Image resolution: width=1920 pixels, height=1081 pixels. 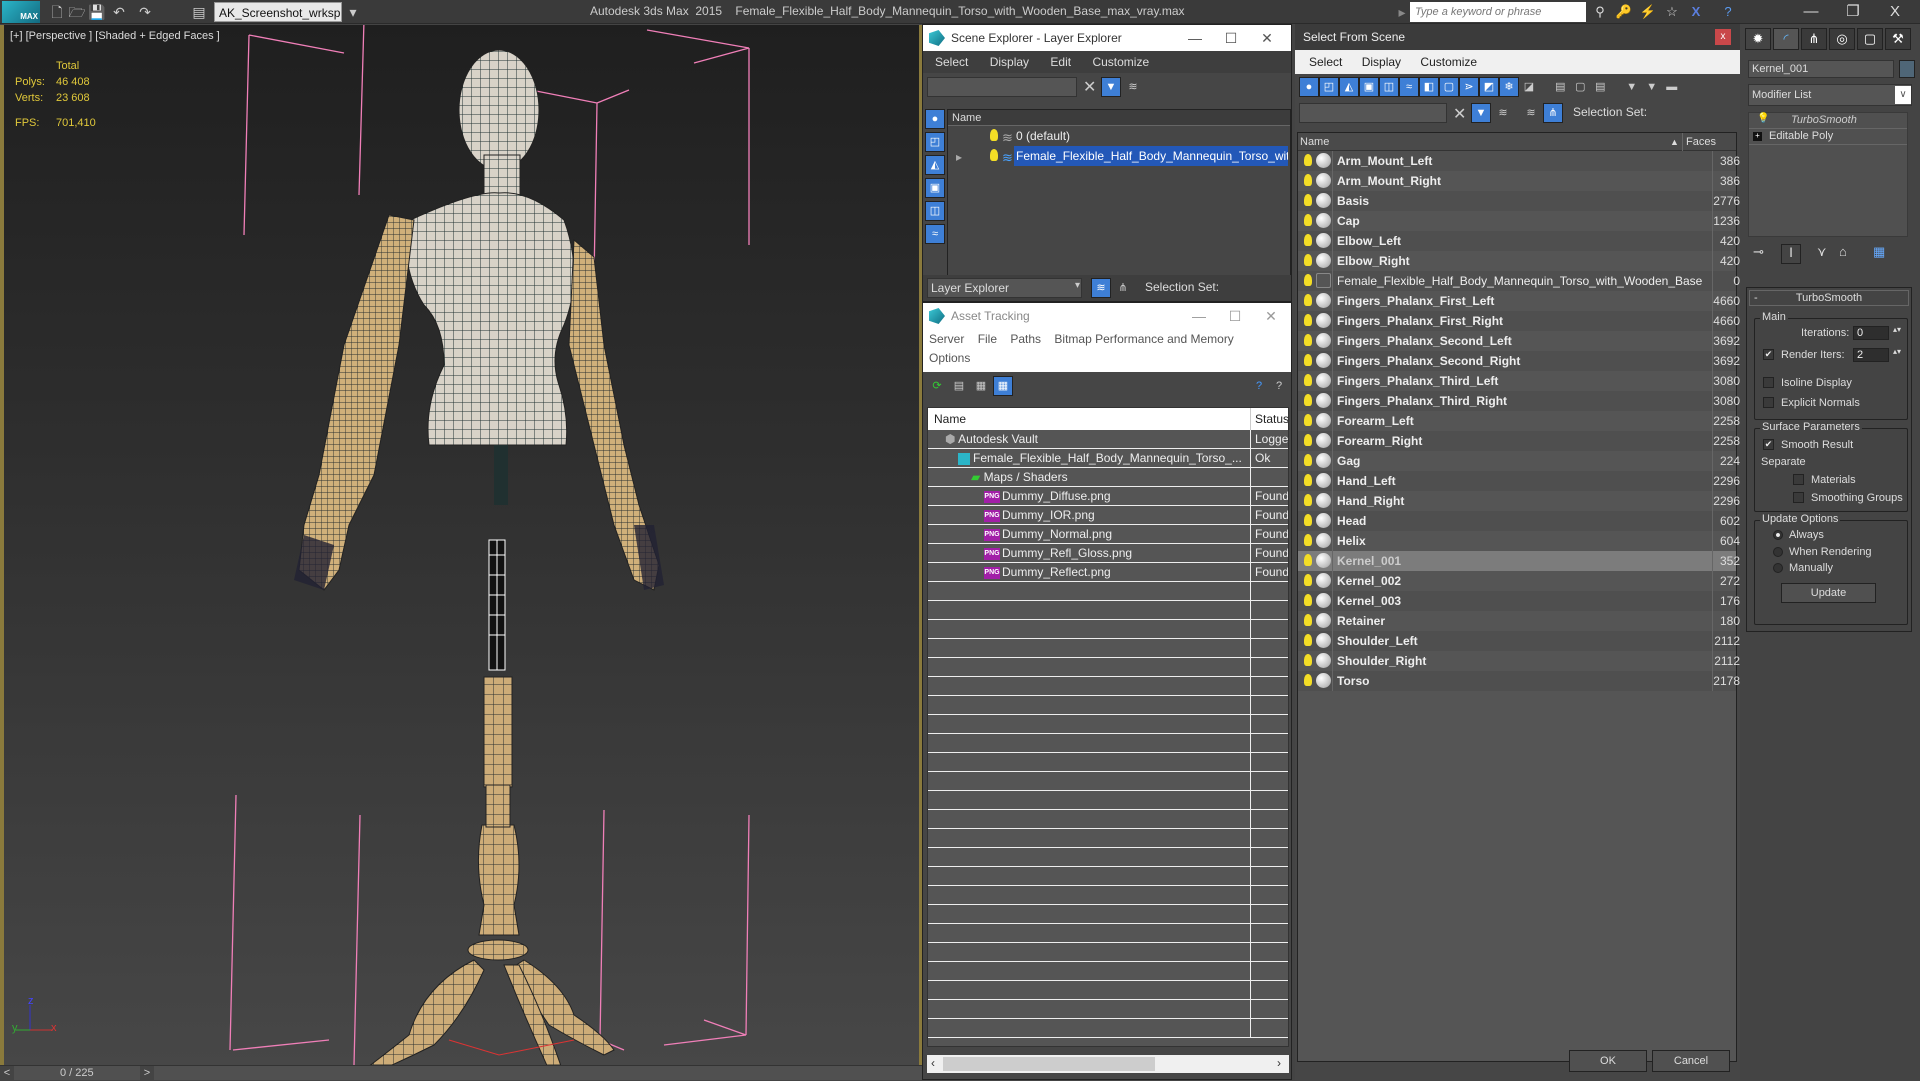 What do you see at coordinates (1489, 87) in the screenshot?
I see `containers-filter-icon: ◩` at bounding box center [1489, 87].